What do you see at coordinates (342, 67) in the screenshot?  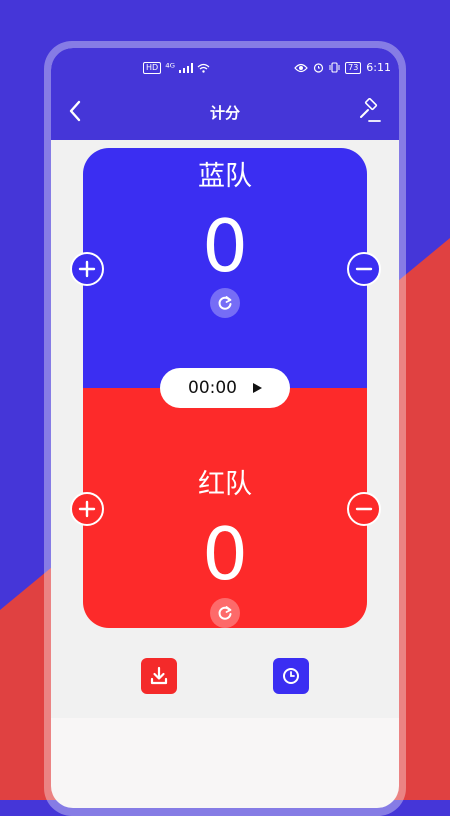 I see `status-bar-right: 73 6:11` at bounding box center [342, 67].